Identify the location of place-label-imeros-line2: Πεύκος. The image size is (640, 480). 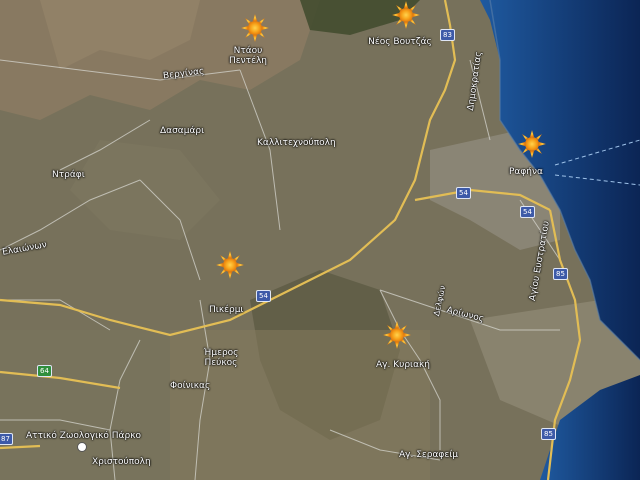
(221, 363).